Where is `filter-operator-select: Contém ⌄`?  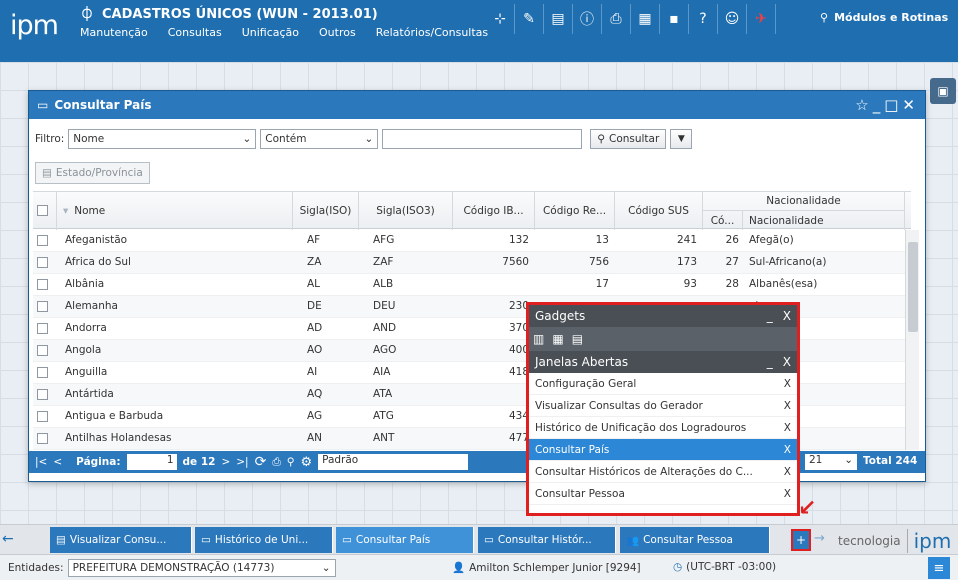
filter-operator-select: Contém ⌄ is located at coordinates (319, 139).